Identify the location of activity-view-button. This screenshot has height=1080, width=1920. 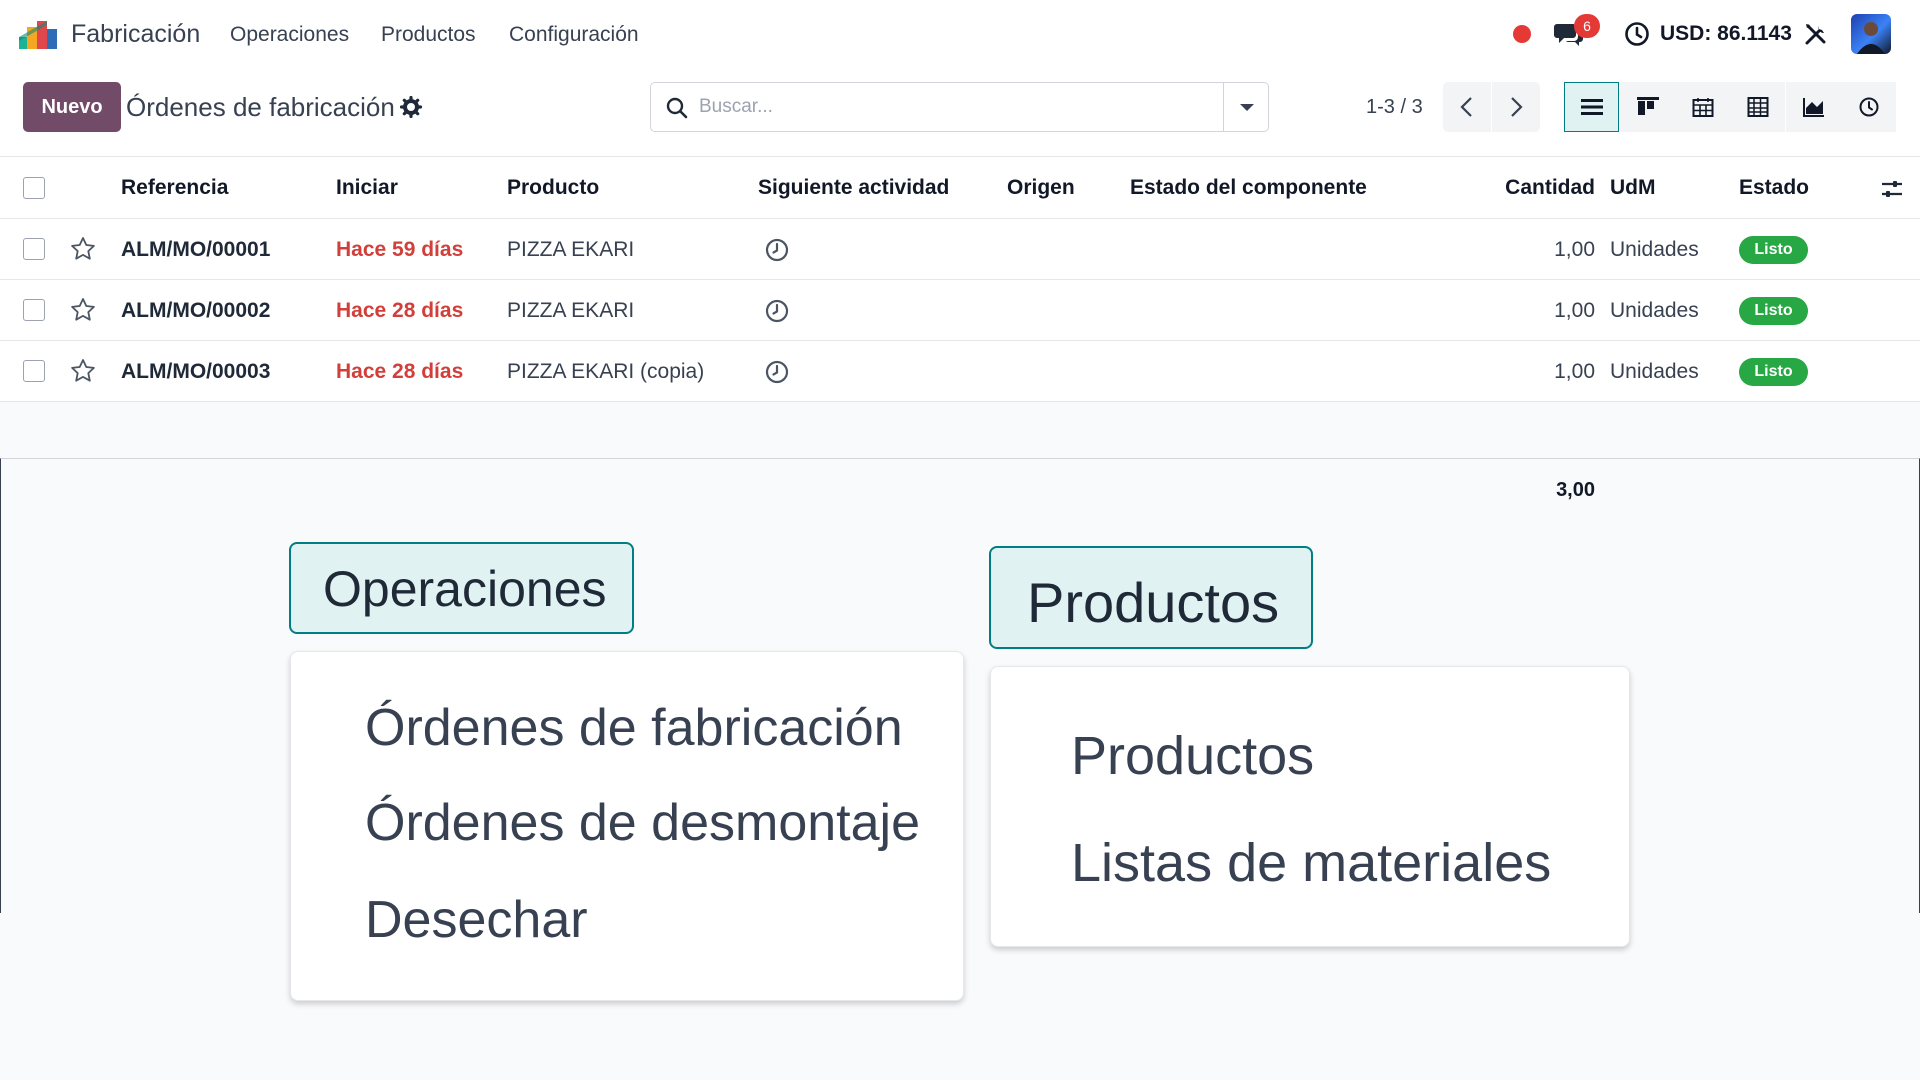
(1868, 107).